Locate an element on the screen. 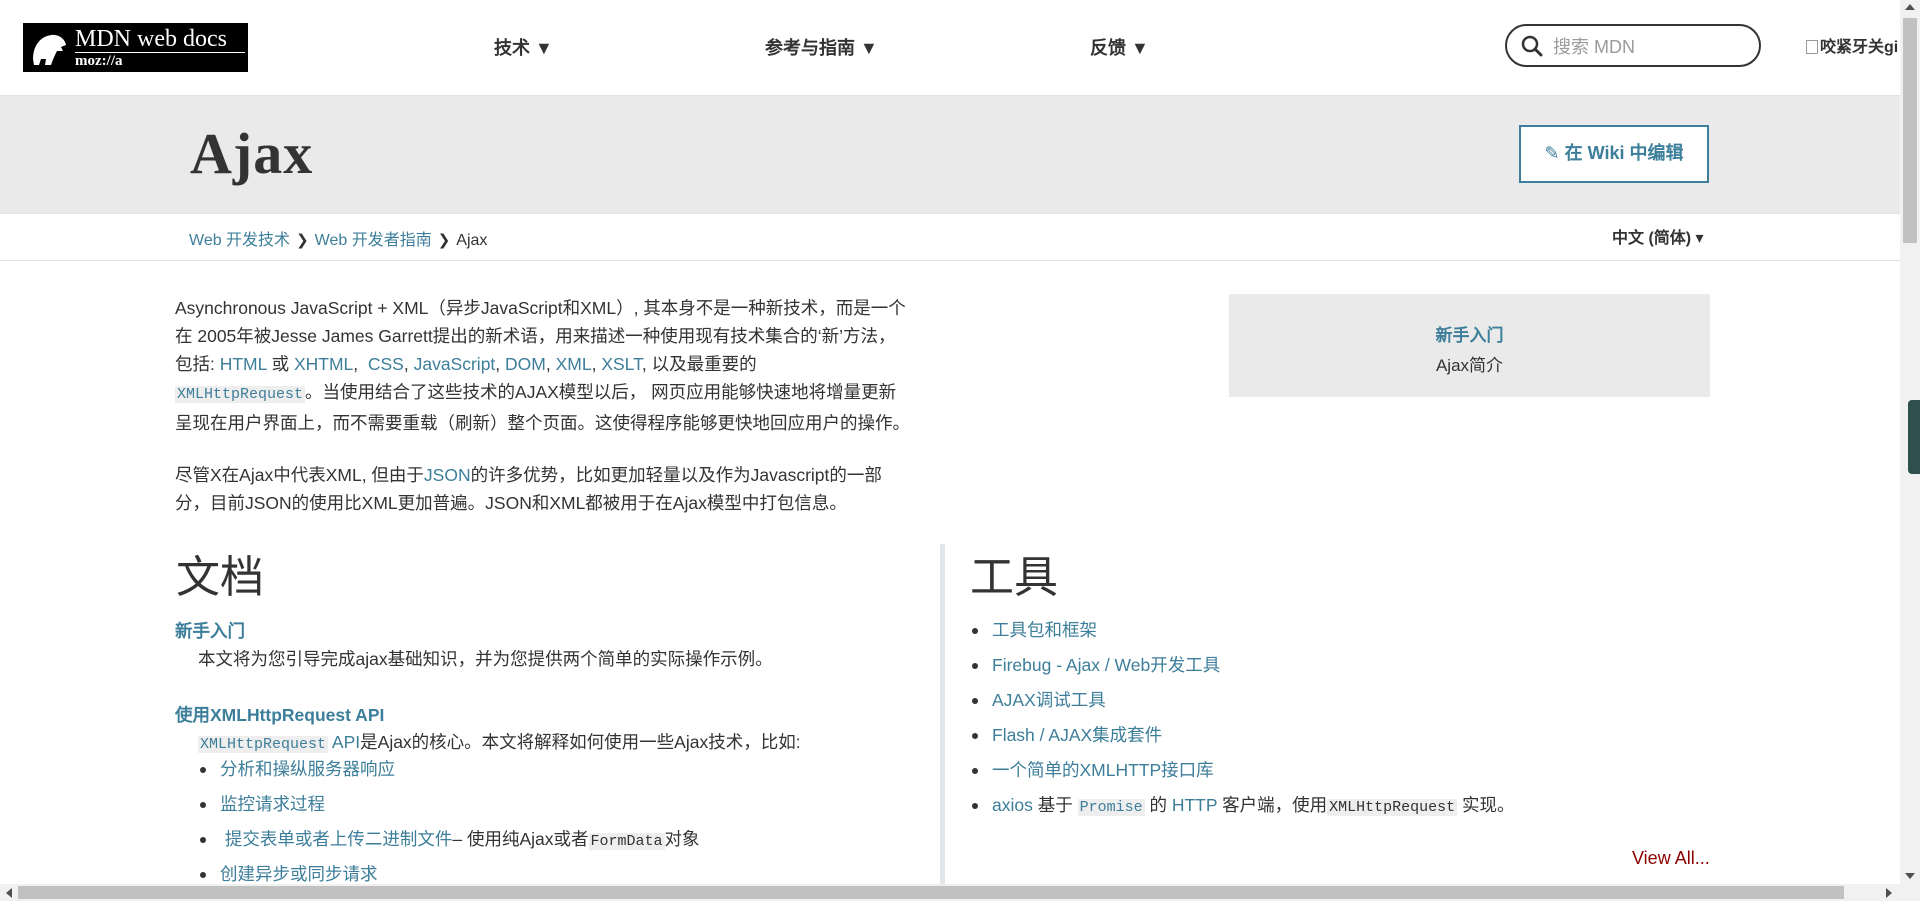 Image resolution: width=1920 pixels, height=901 pixels. scroll-down-icon is located at coordinates (1910, 876).